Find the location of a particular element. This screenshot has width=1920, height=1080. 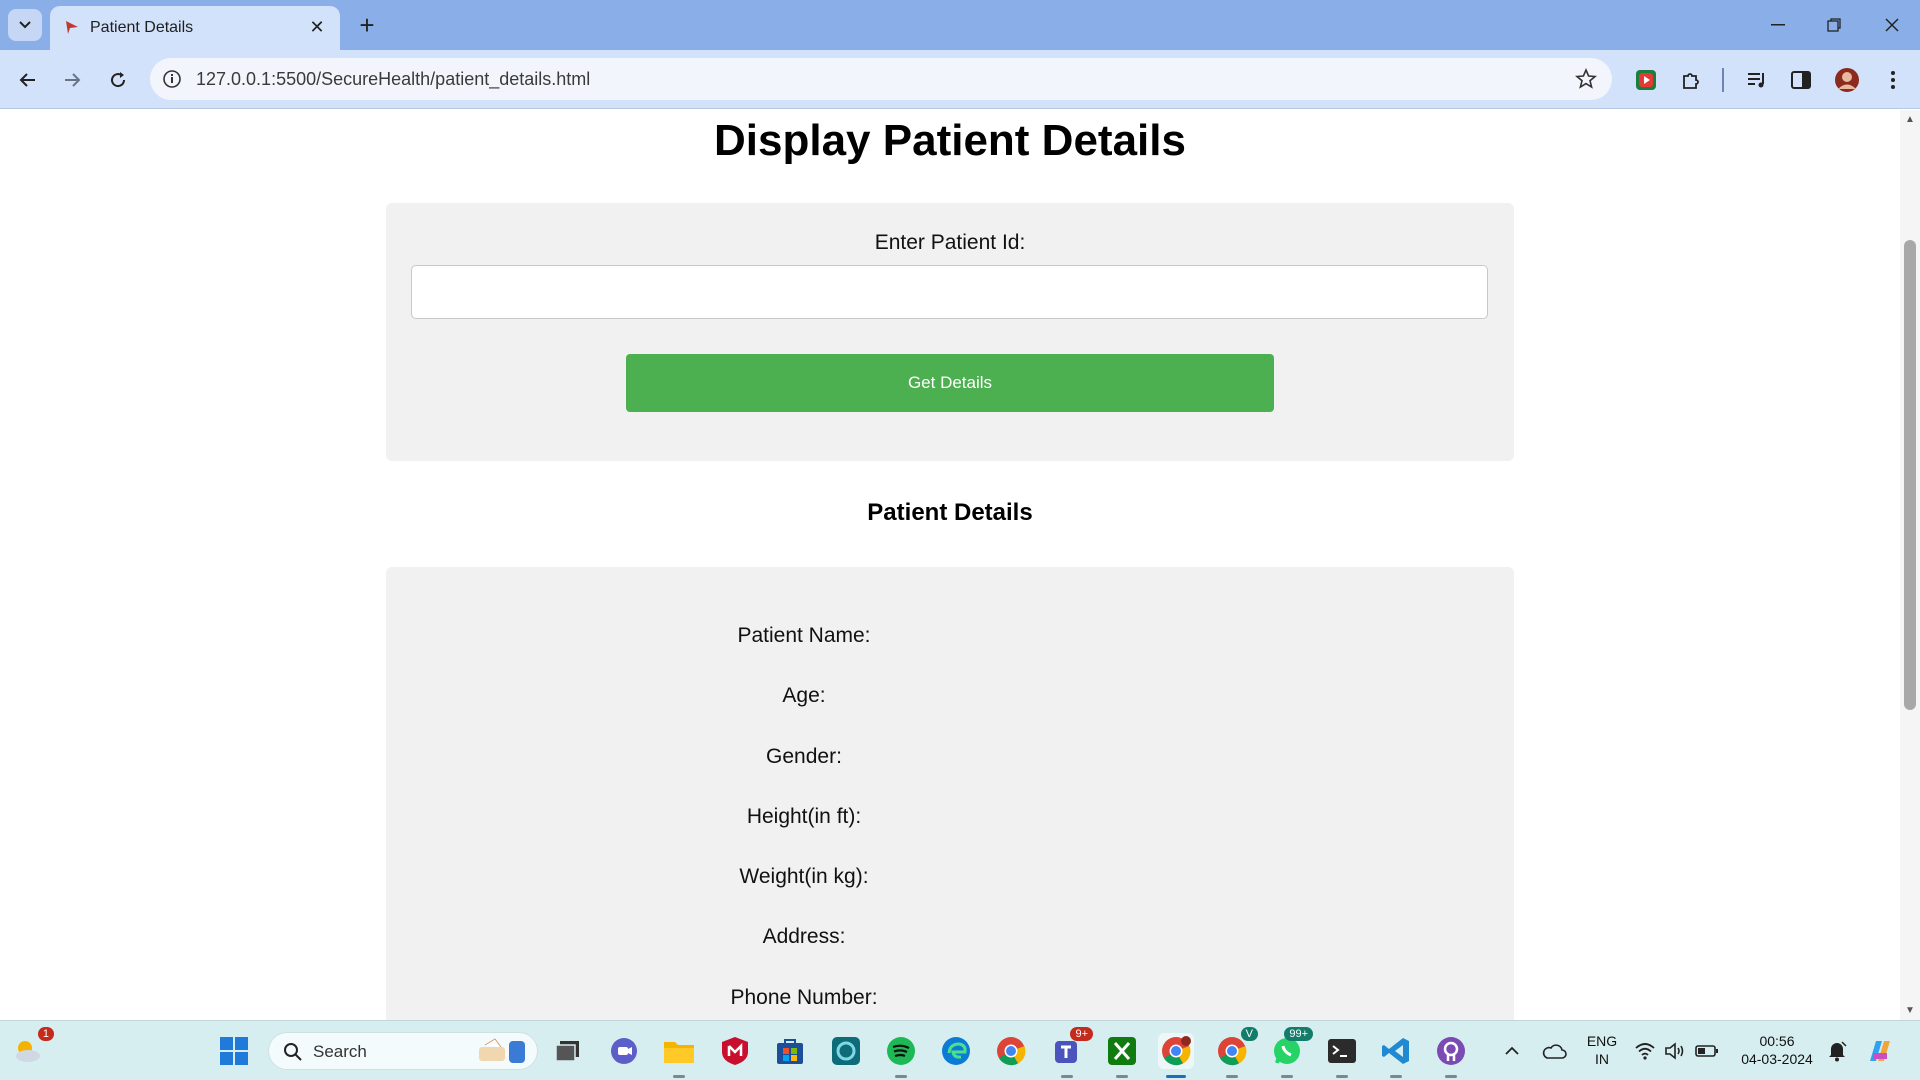

wifi-icon is located at coordinates (1645, 1051).